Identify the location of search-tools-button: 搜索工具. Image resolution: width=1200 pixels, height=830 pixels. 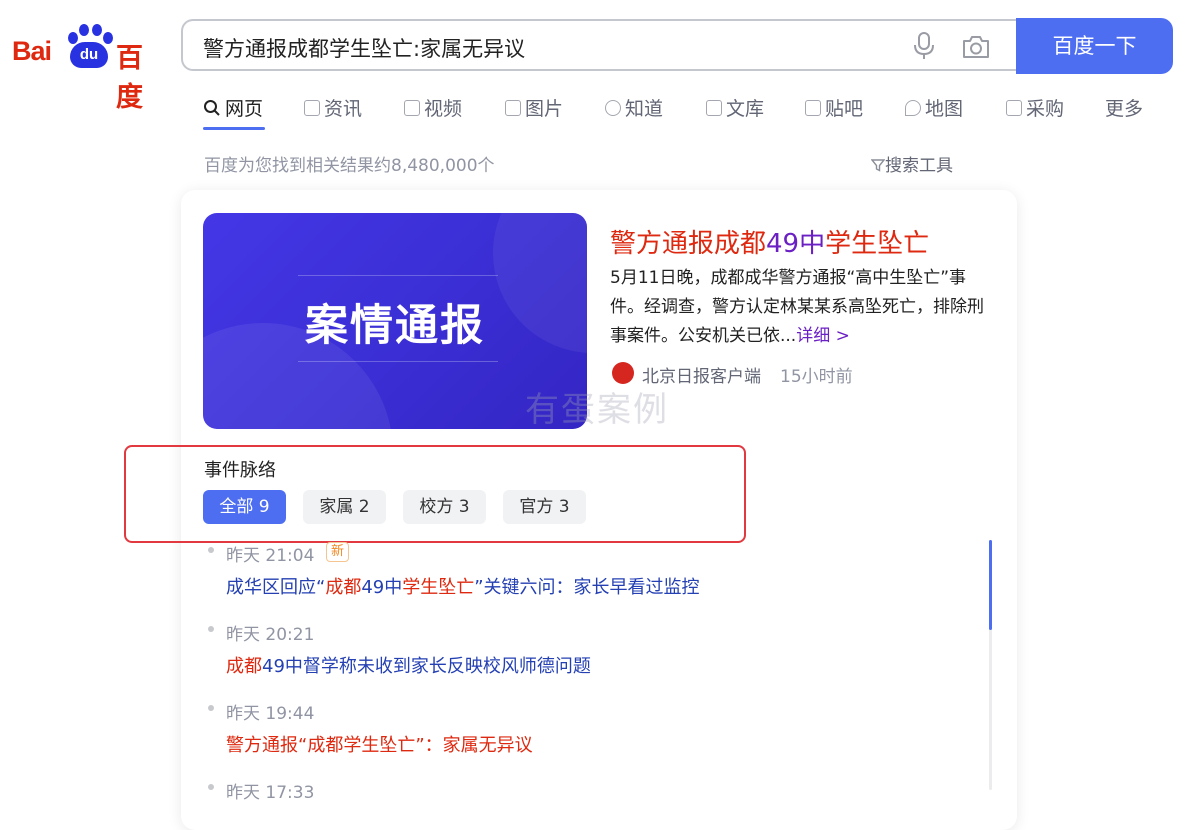
(911, 163).